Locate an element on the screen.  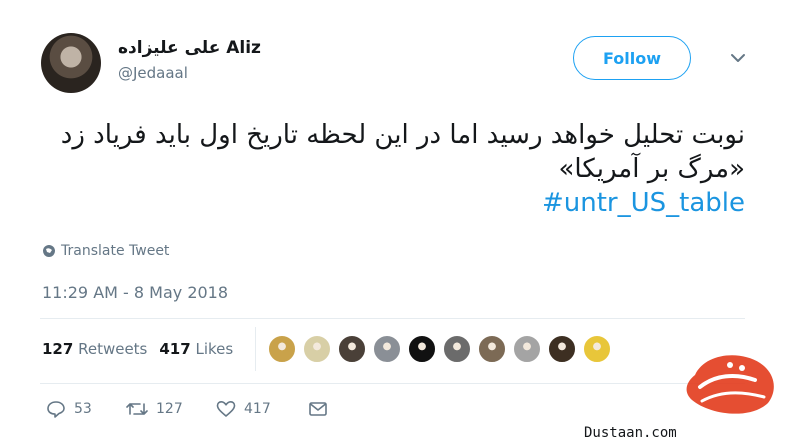
direct-message-button is located at coordinates (318, 409).